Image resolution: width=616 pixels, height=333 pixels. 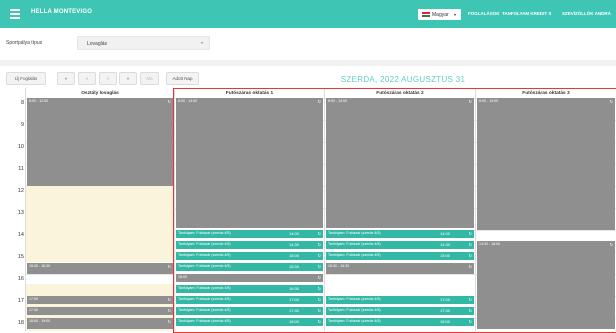 What do you see at coordinates (100, 323) in the screenshot?
I see `busy-block: 18:00 - 19:00 ↻` at bounding box center [100, 323].